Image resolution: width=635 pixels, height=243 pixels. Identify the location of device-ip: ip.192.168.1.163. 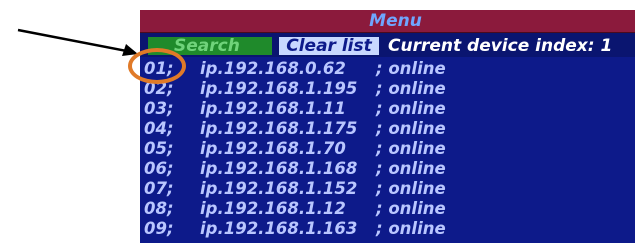
(279, 228).